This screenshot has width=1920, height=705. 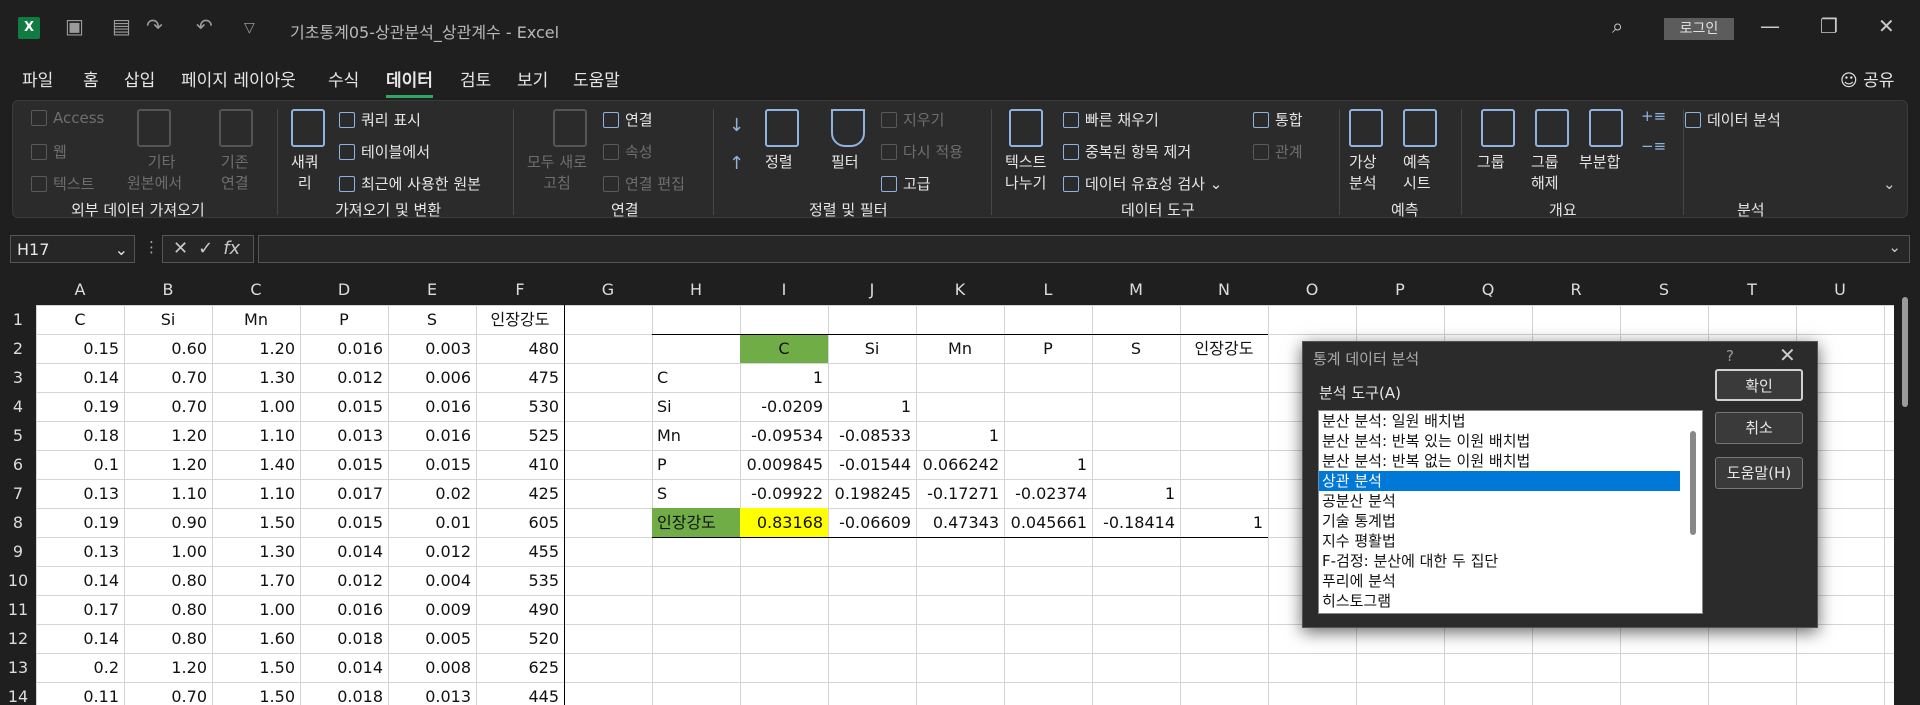 What do you see at coordinates (168, 580) in the screenshot?
I see `table-cell: 0.80` at bounding box center [168, 580].